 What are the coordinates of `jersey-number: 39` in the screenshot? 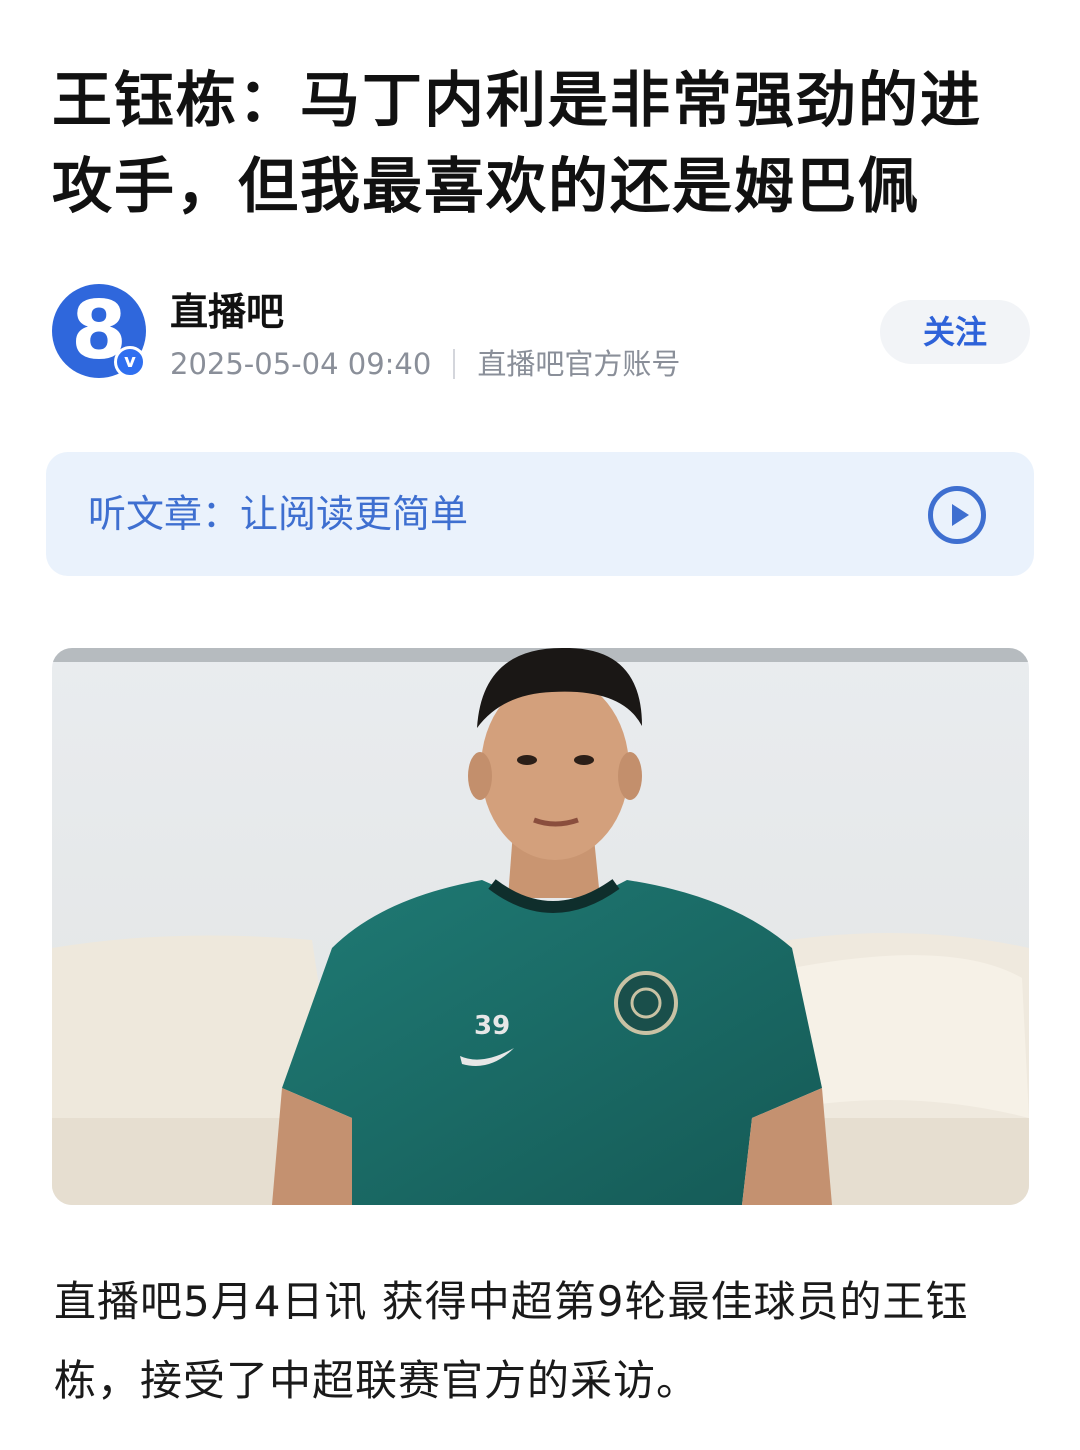 It's located at (492, 1026).